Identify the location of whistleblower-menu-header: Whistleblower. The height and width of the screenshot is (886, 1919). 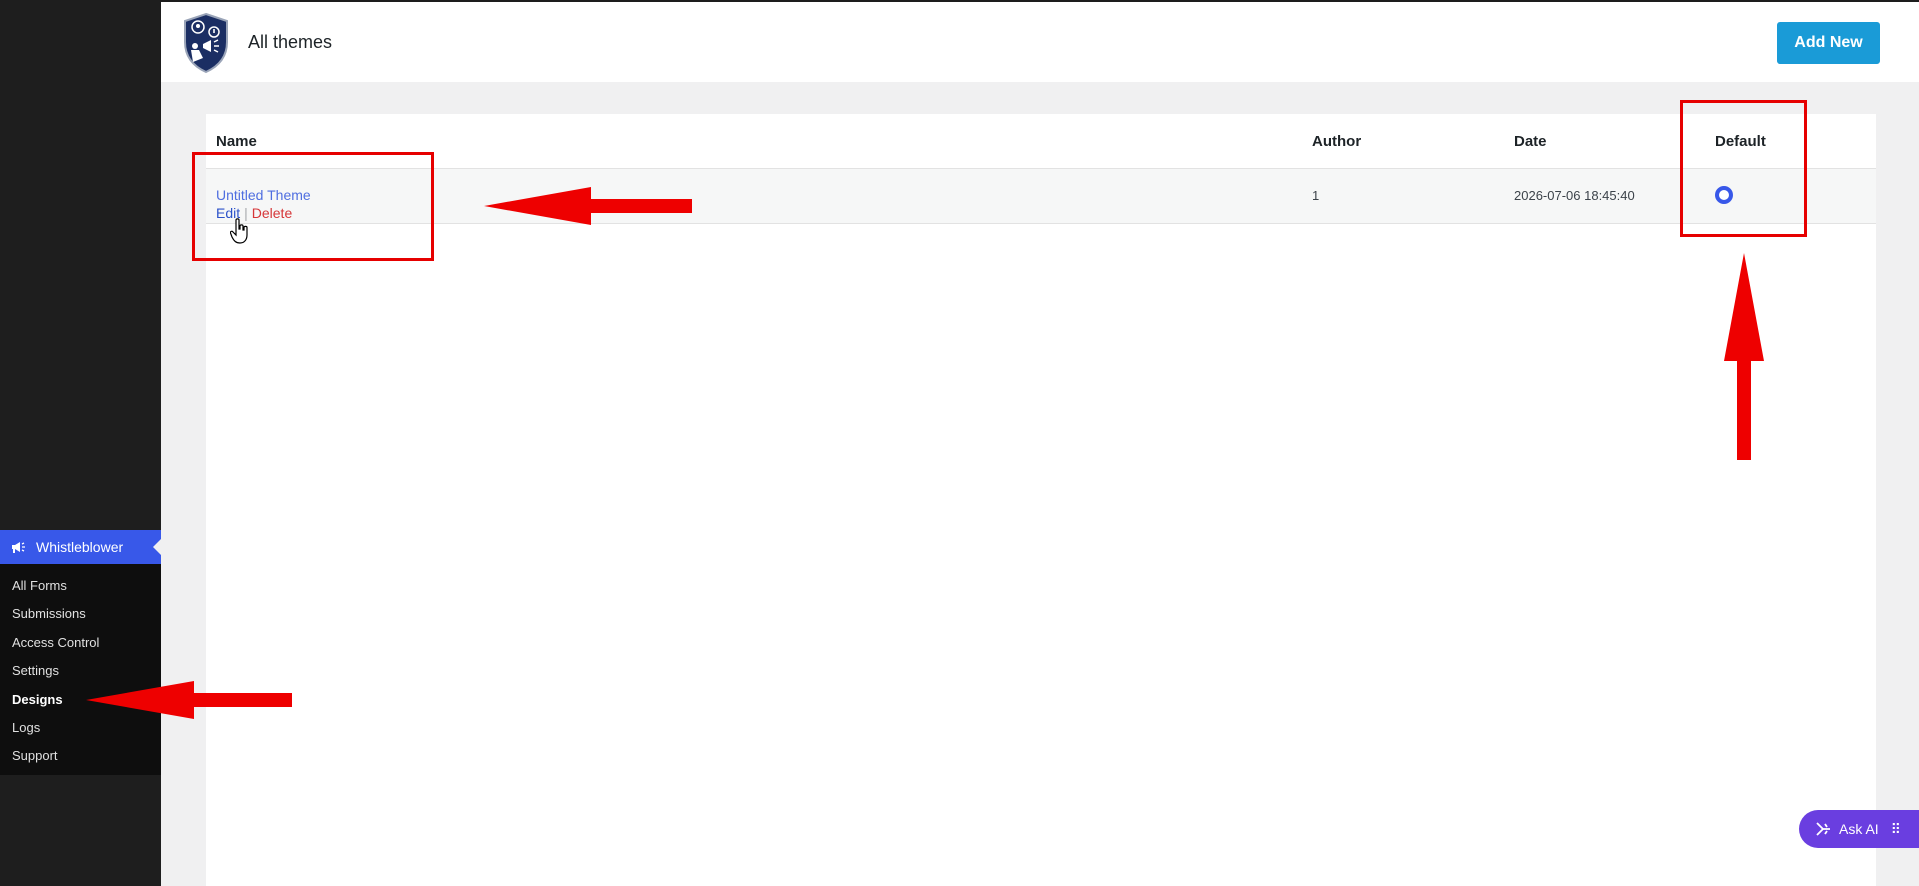
(80, 547).